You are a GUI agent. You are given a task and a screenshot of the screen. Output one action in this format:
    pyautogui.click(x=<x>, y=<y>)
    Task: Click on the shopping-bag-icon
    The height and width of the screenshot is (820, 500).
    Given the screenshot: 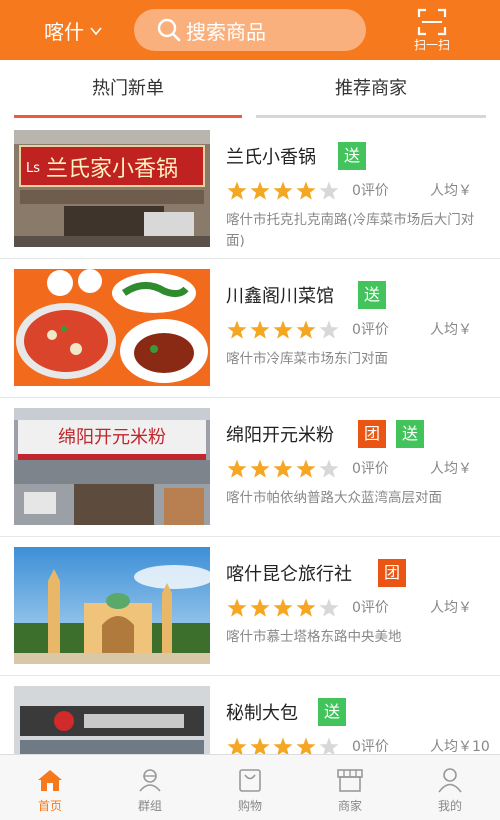 What is the action you would take?
    pyautogui.click(x=250, y=780)
    